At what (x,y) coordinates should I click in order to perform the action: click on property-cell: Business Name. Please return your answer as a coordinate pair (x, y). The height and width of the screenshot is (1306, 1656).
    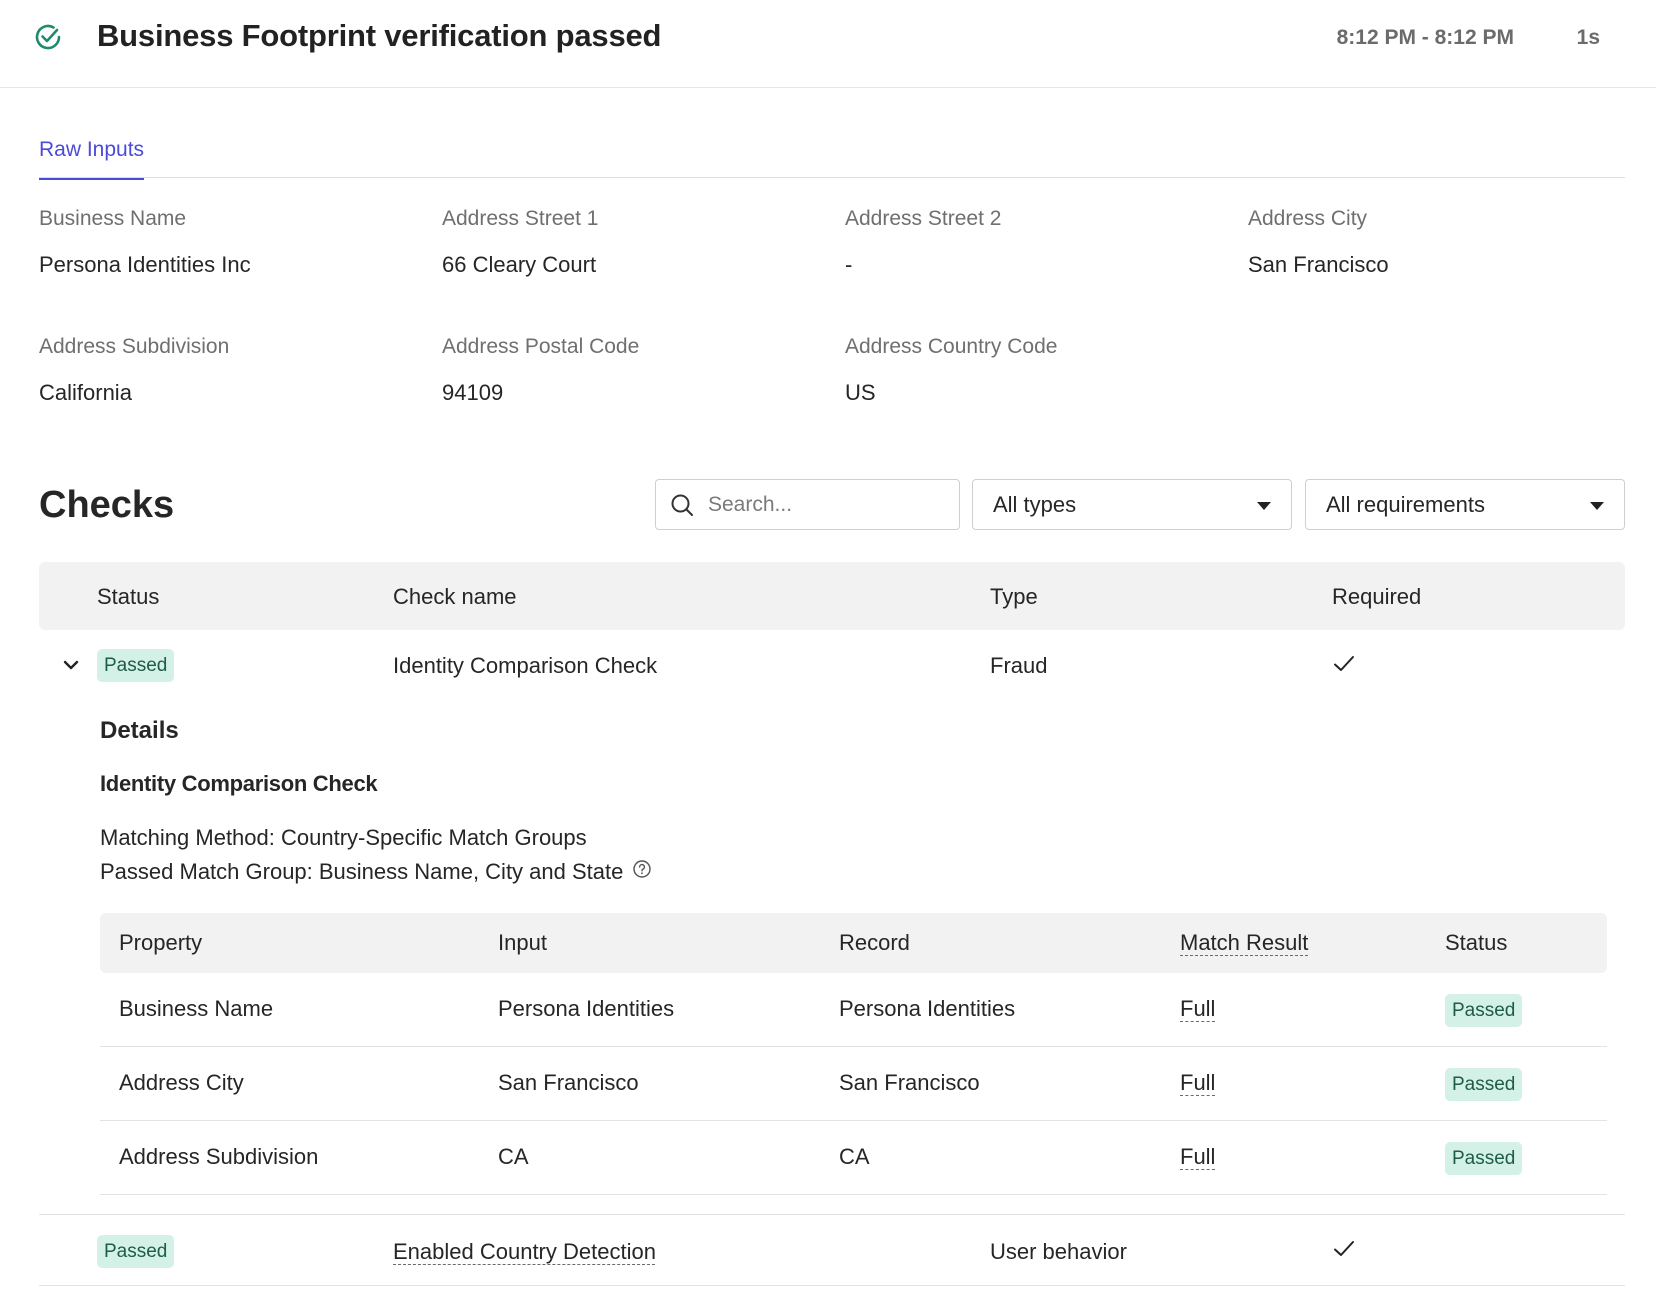
    Looking at the image, I should click on (196, 1008).